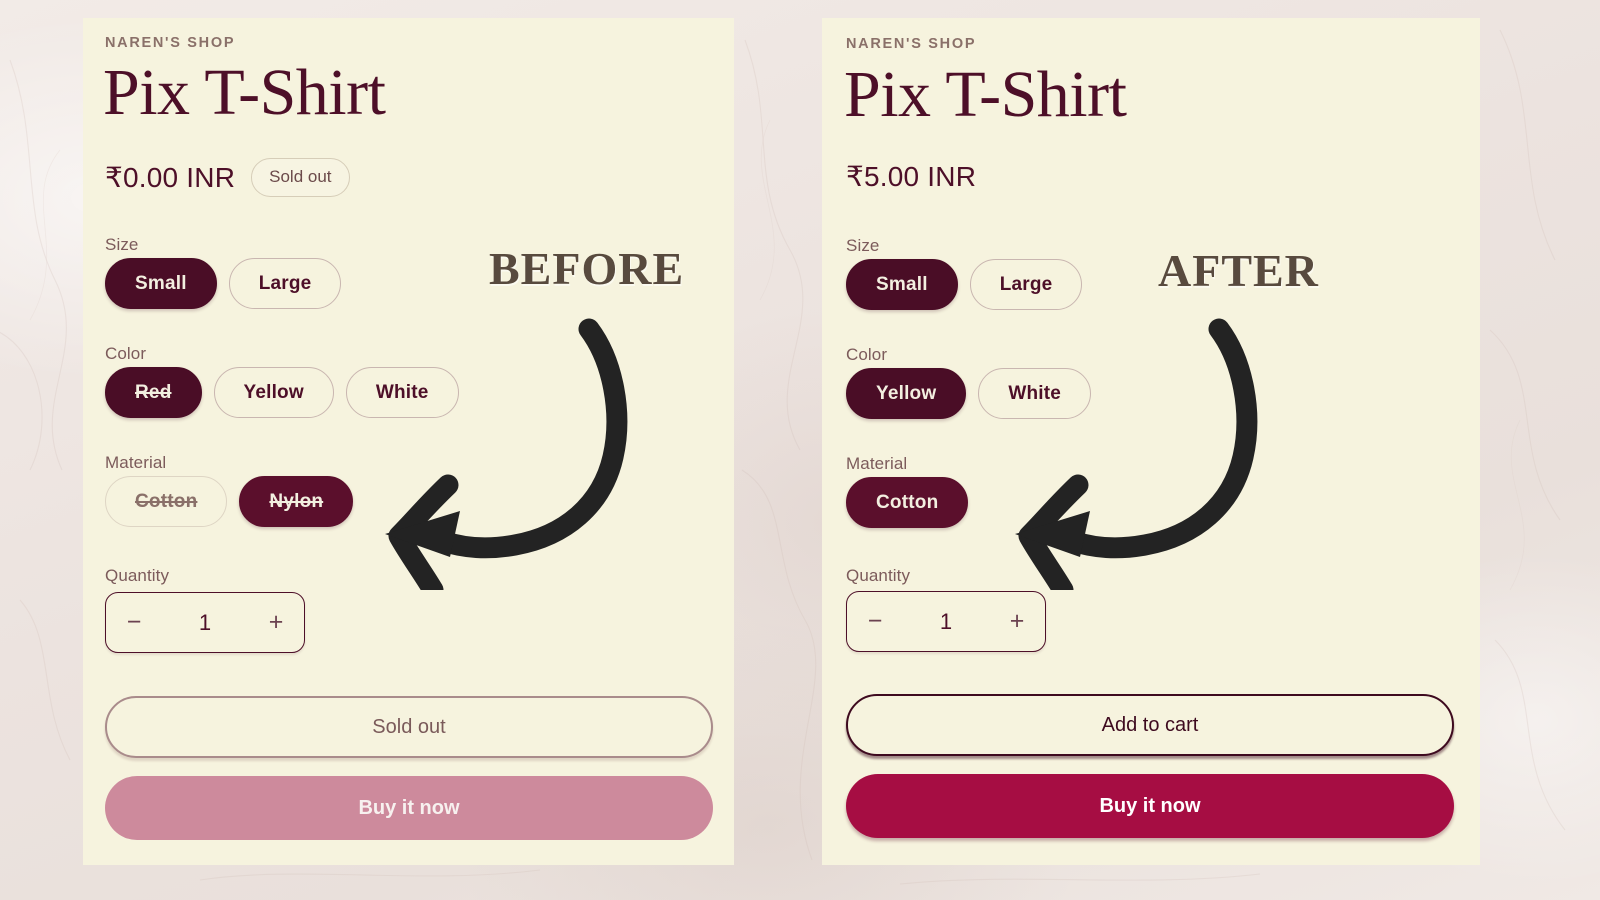  What do you see at coordinates (964, 284) in the screenshot?
I see `option-row-size-after: Small Large` at bounding box center [964, 284].